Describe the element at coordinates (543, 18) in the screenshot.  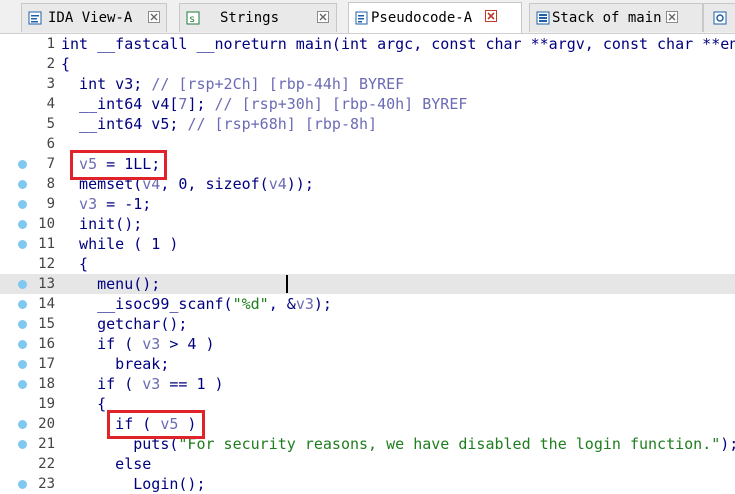
I see `stack-icon` at that location.